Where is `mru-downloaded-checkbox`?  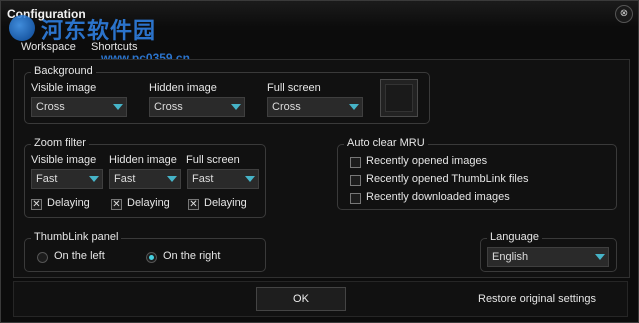 mru-downloaded-checkbox is located at coordinates (355, 198).